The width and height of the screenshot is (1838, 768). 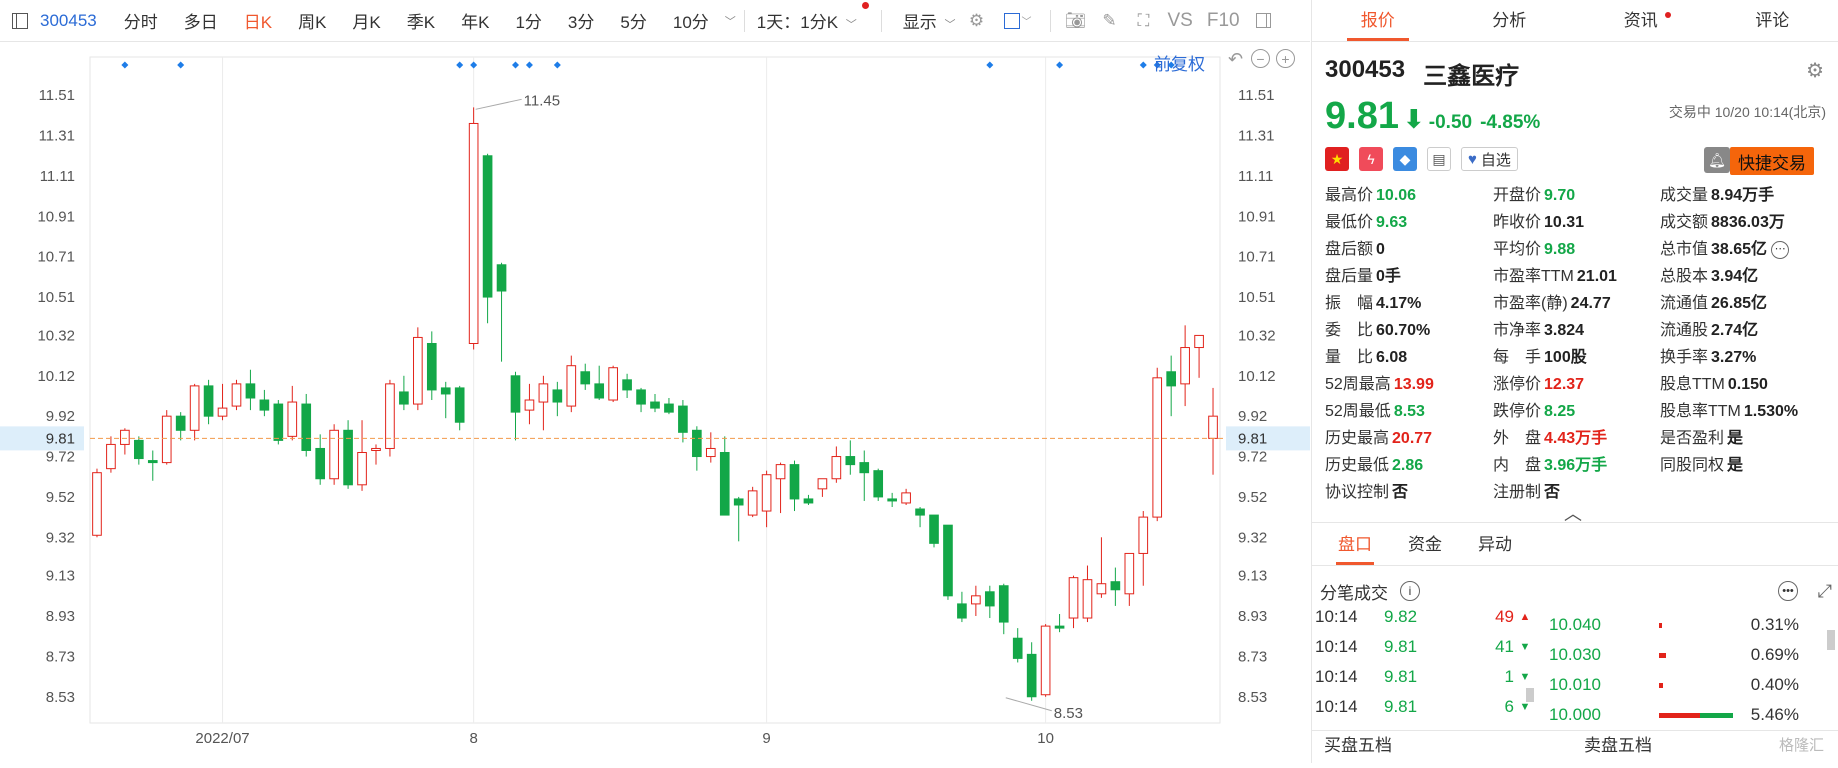 I want to click on more-icon: ⋯, so click(x=1780, y=250).